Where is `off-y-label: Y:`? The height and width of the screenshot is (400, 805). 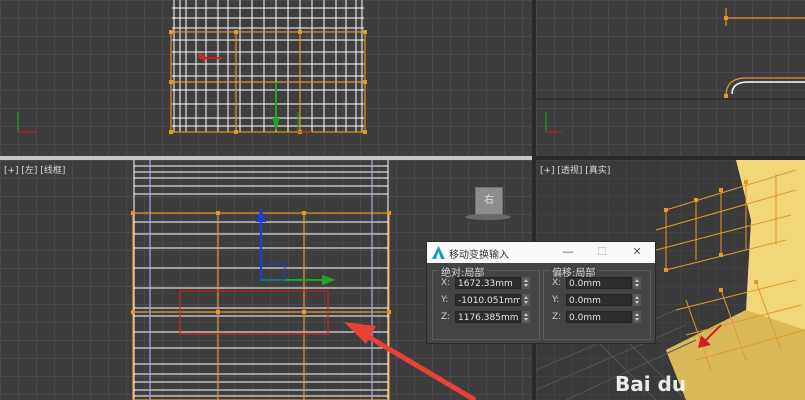 off-y-label: Y: is located at coordinates (556, 300).